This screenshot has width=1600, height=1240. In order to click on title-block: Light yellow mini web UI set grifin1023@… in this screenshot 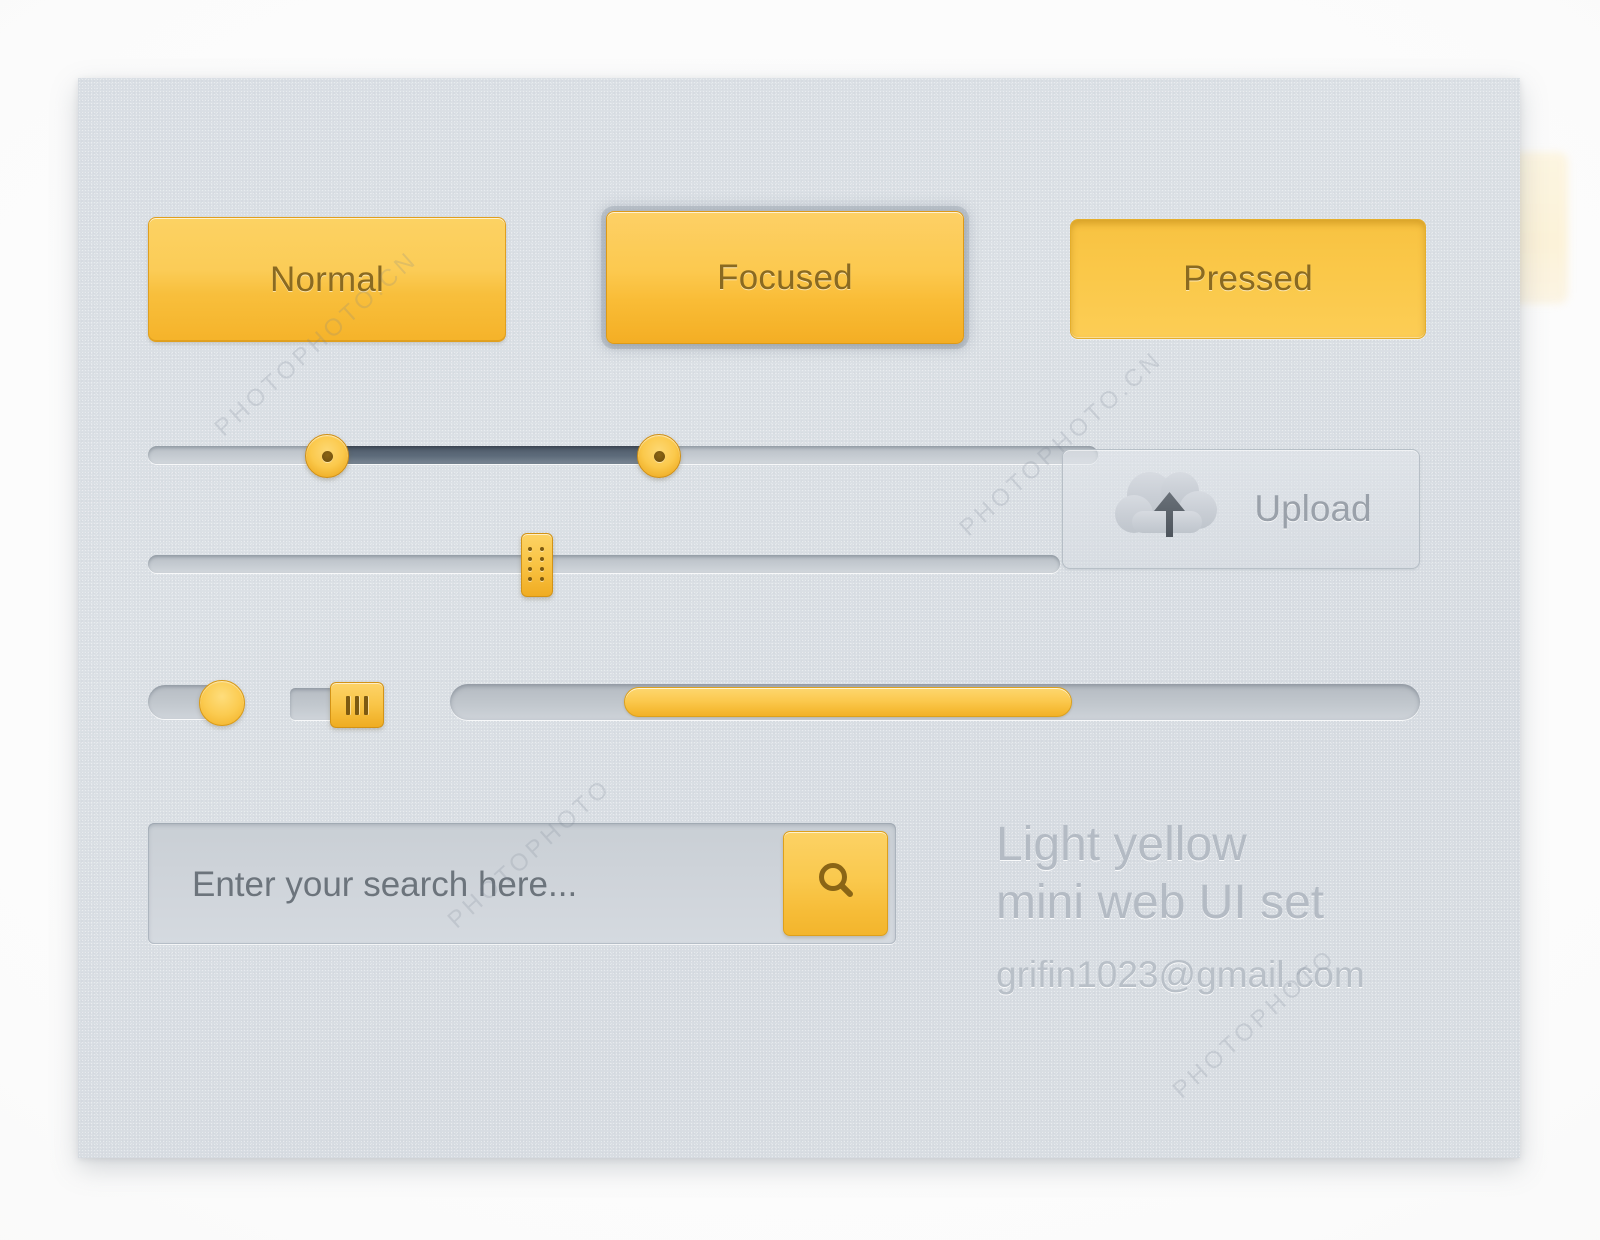, I will do `click(1246, 906)`.